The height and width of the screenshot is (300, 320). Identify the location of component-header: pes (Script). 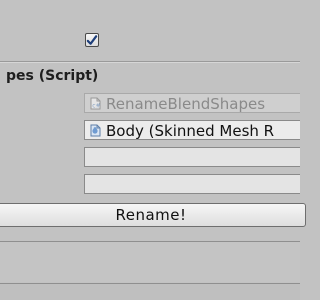
(150, 76).